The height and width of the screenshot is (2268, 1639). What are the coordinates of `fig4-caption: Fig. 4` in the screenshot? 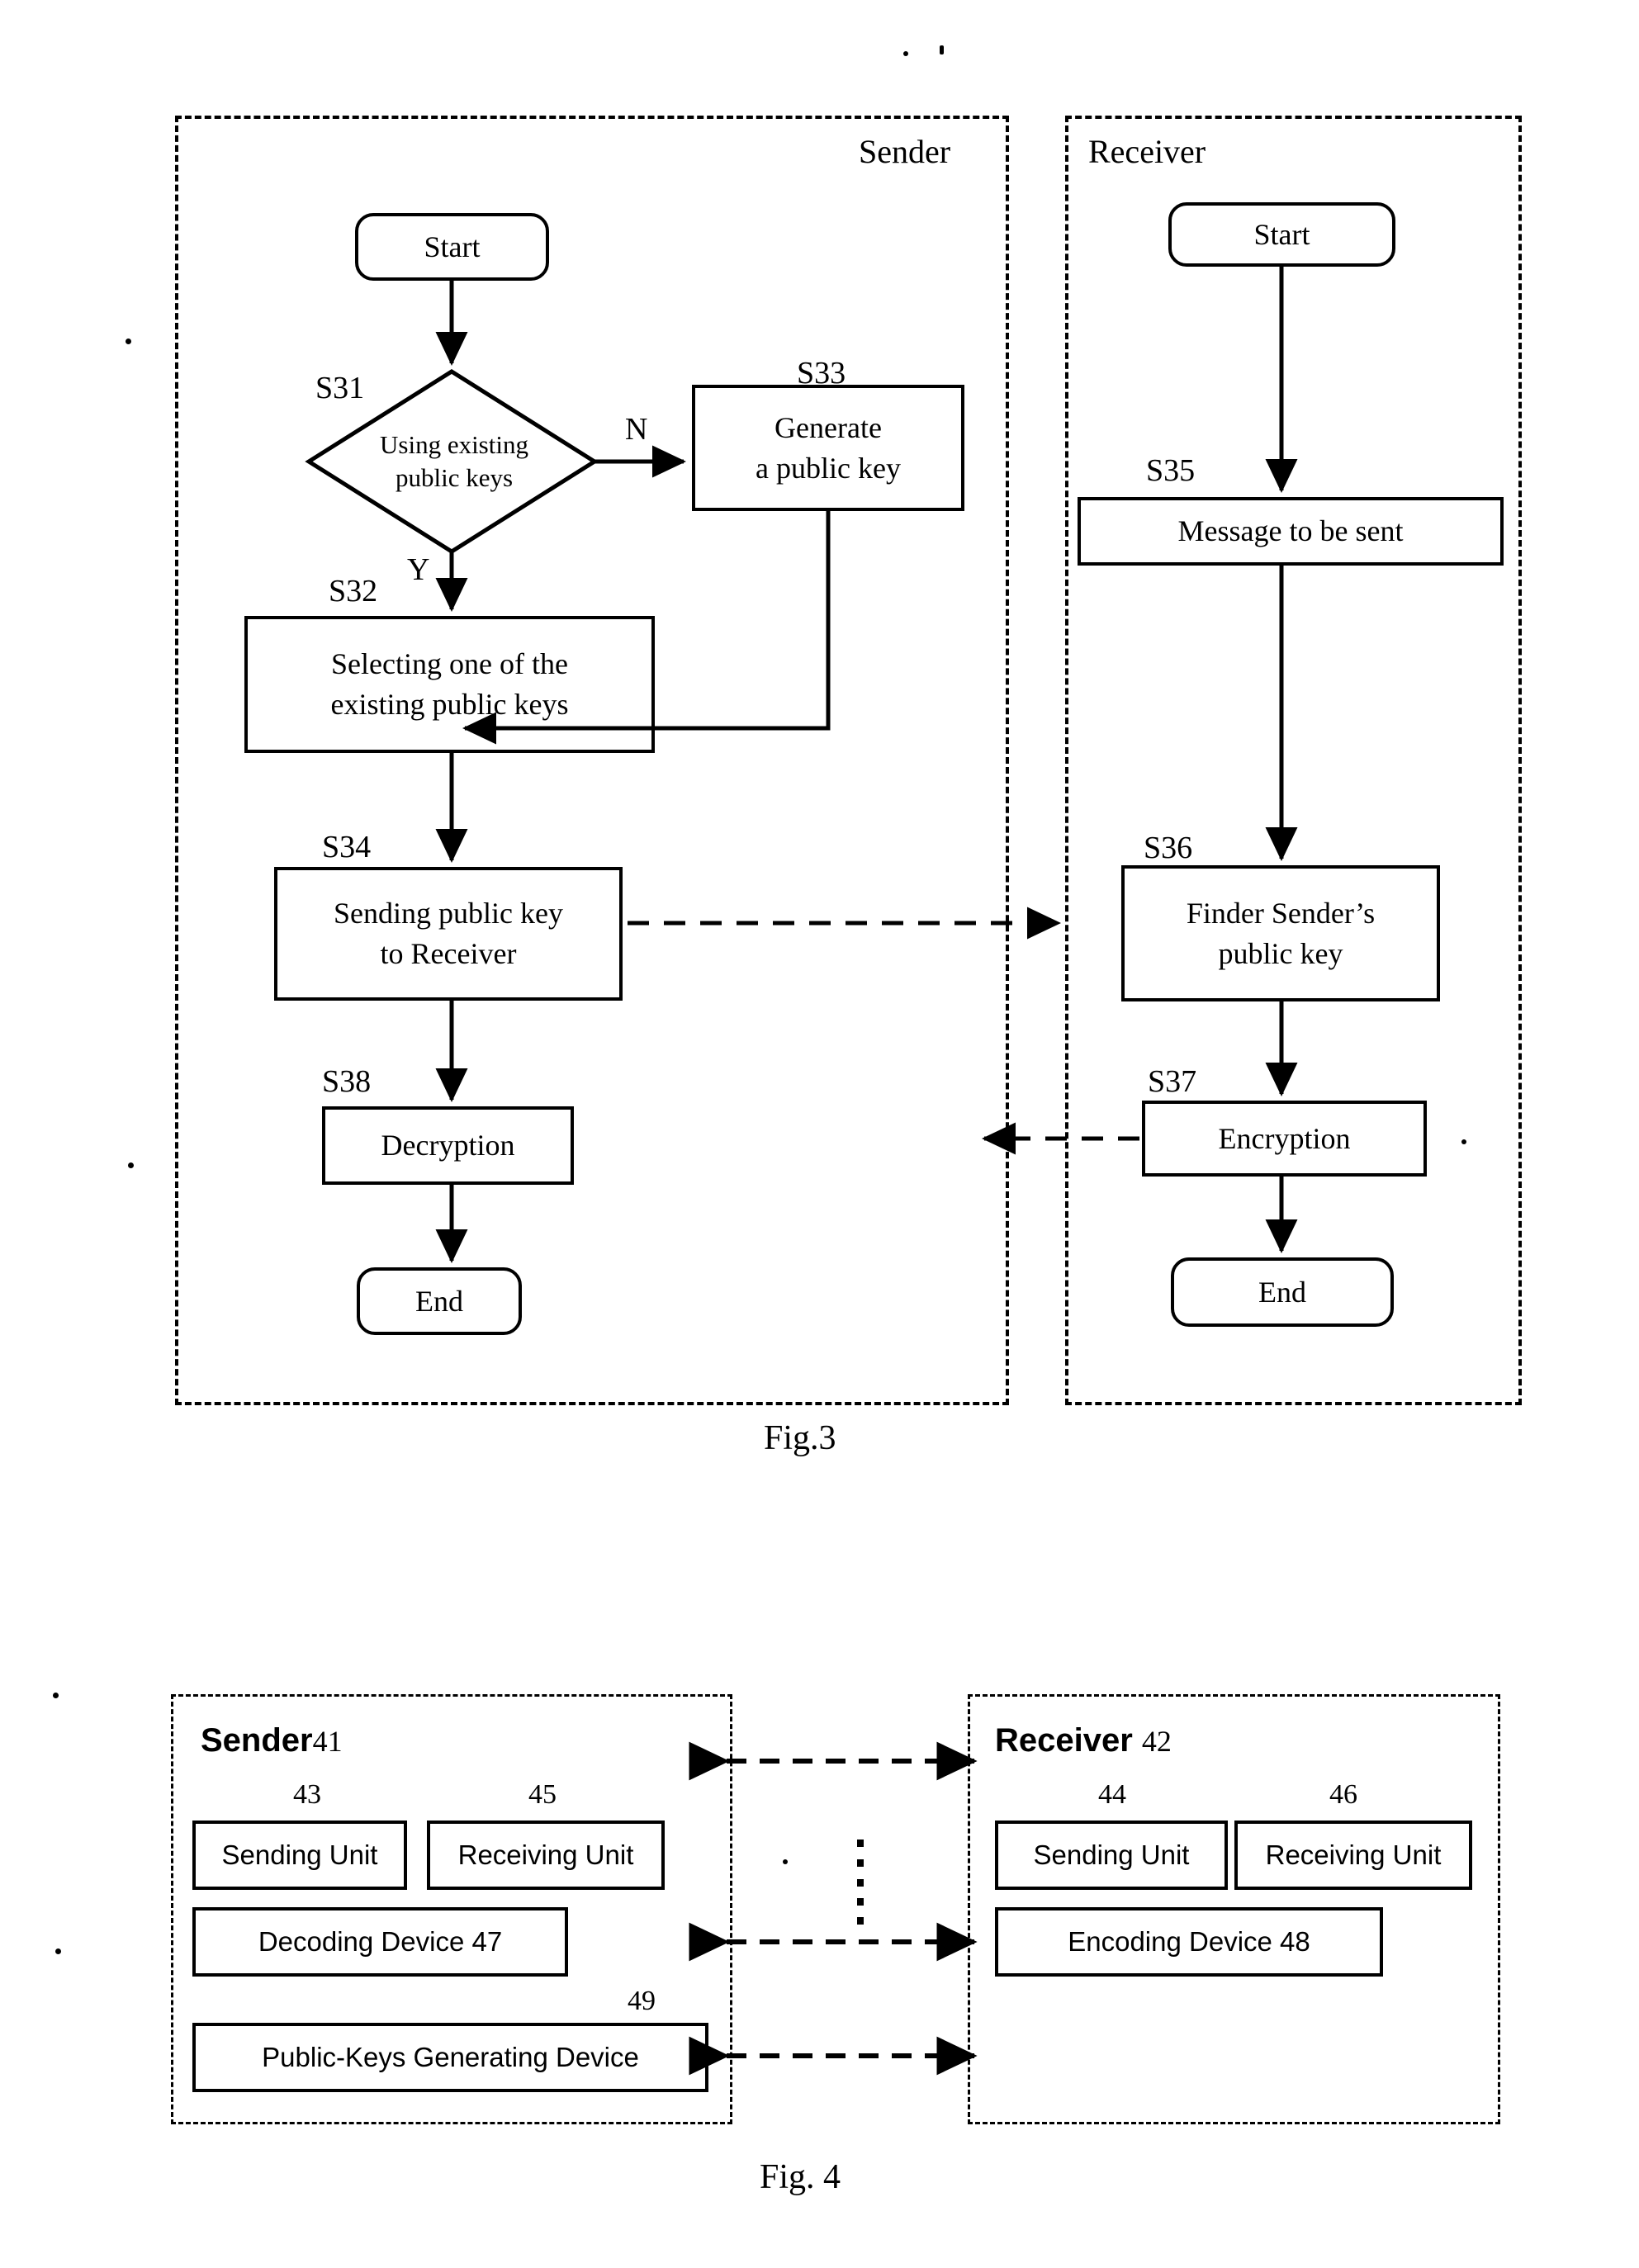 It's located at (800, 2177).